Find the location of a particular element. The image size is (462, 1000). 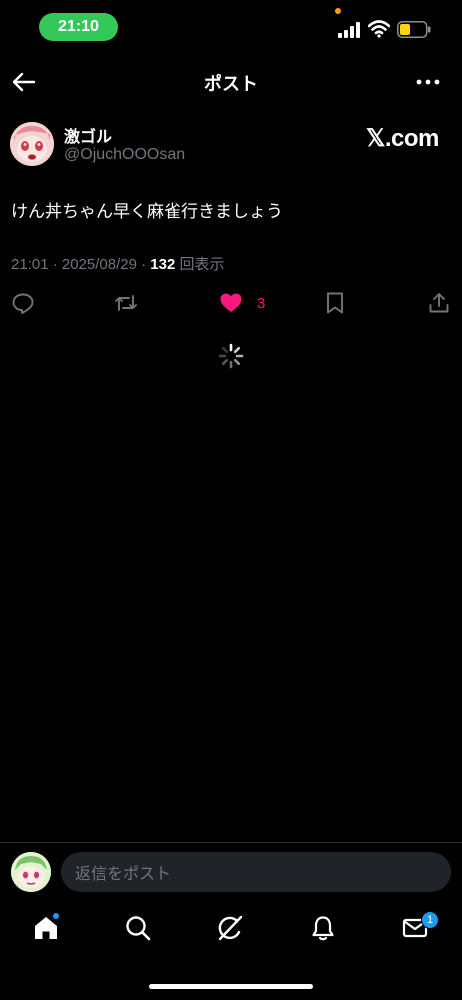

nav-grok is located at coordinates (231, 929).